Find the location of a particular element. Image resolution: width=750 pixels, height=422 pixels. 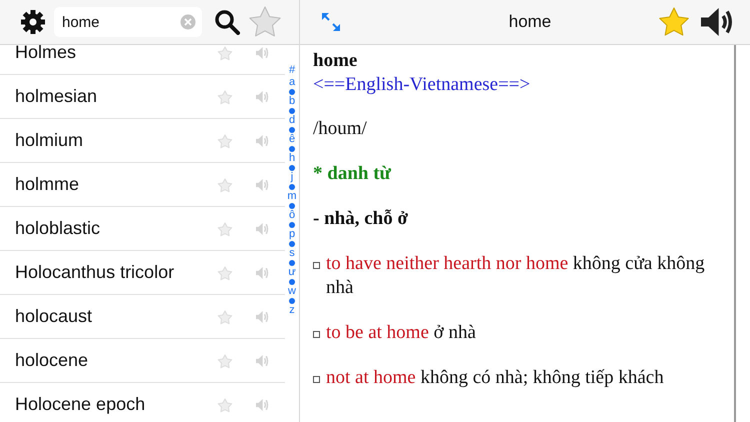

dictionary-label: <==English-Vietnamese==> is located at coordinates (422, 85).